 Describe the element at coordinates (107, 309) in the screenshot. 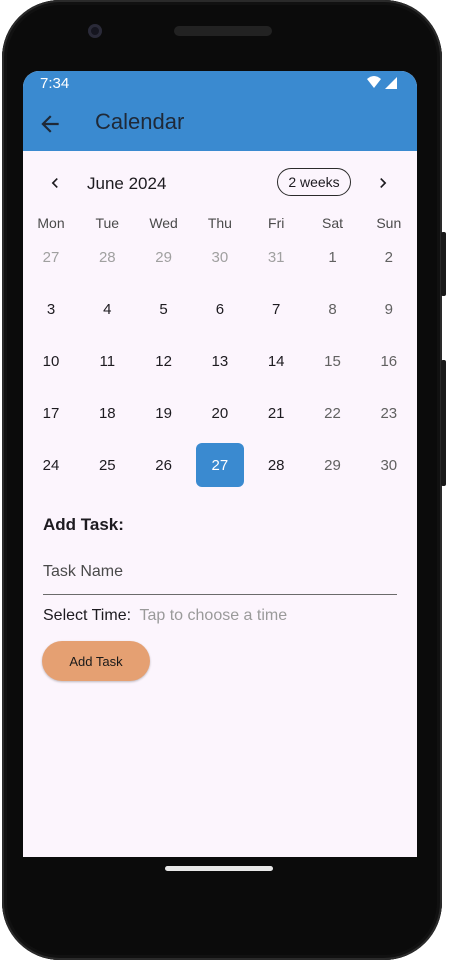

I see `day-cell: 4` at that location.